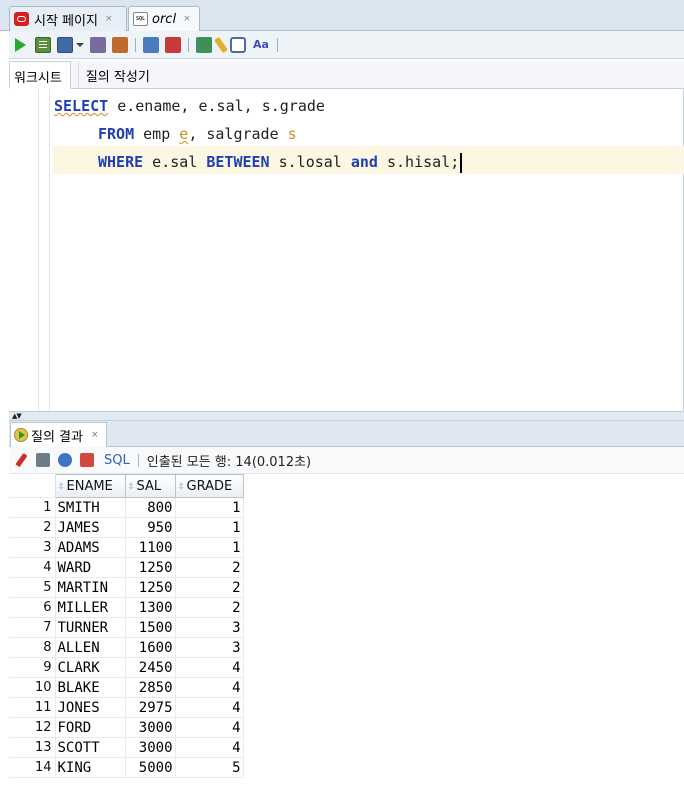 The height and width of the screenshot is (789, 684). What do you see at coordinates (90, 767) in the screenshot?
I see `cell-ename: KING` at bounding box center [90, 767].